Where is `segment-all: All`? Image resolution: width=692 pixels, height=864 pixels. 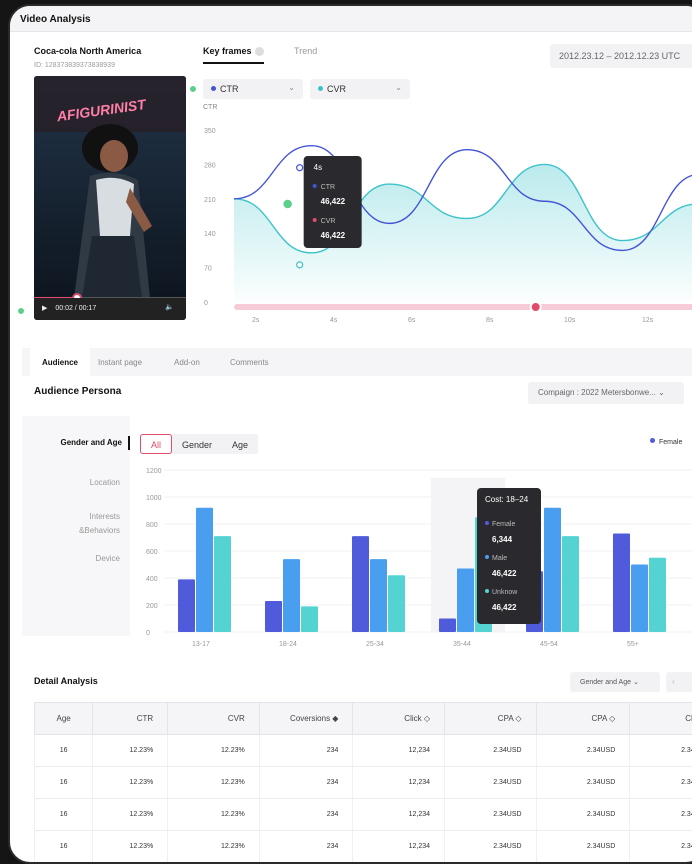 segment-all: All is located at coordinates (156, 444).